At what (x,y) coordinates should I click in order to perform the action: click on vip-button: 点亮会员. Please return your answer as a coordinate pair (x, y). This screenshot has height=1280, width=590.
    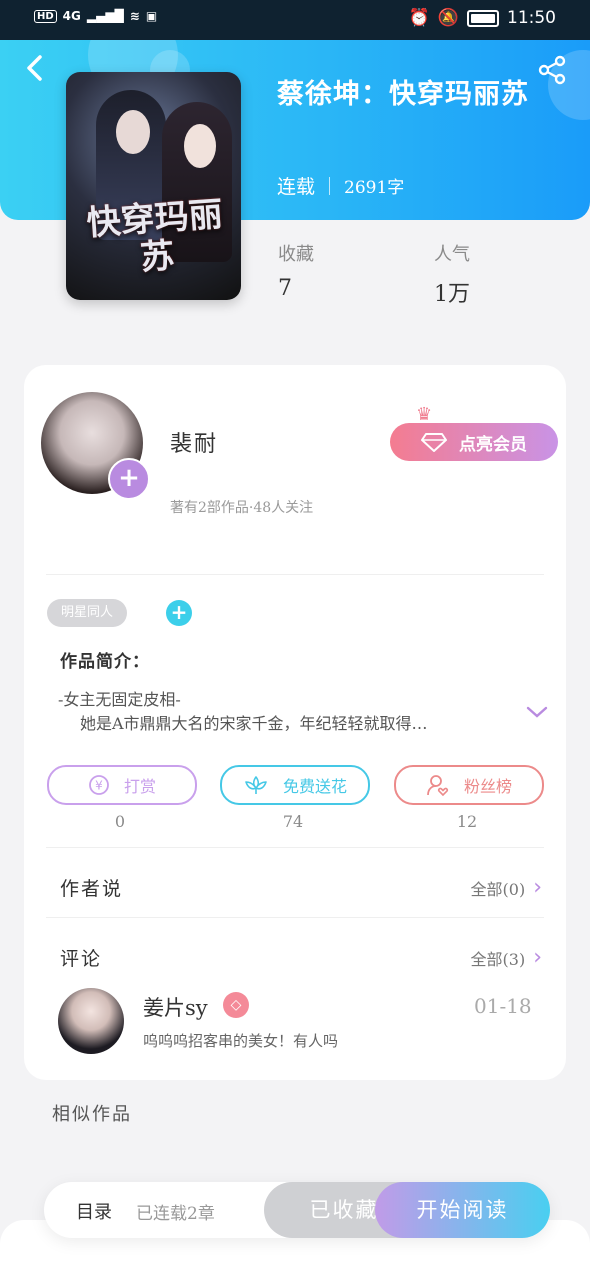
    Looking at the image, I should click on (474, 442).